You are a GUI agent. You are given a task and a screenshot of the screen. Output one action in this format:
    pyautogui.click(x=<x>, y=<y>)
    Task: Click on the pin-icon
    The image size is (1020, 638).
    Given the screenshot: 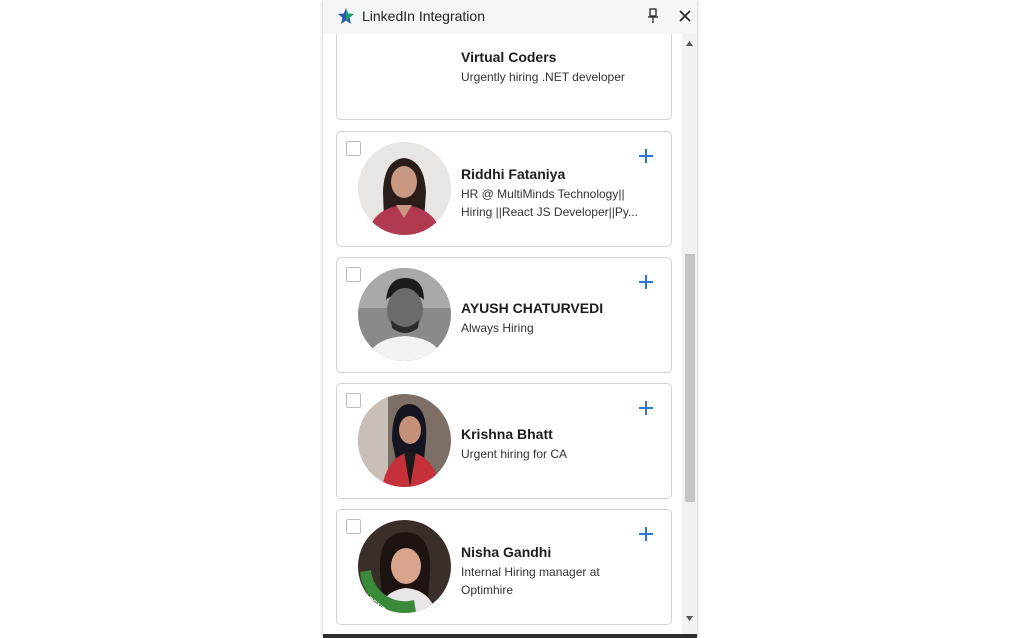 What is the action you would take?
    pyautogui.click(x=653, y=16)
    